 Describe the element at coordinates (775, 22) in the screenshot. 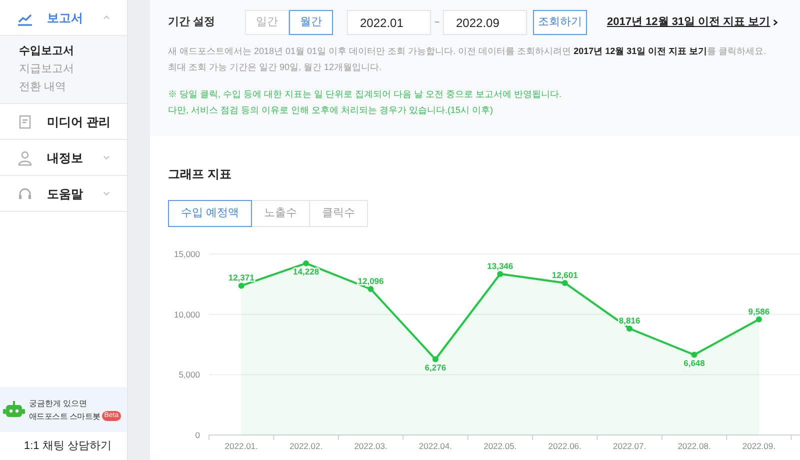

I see `chevron-right-icon` at that location.